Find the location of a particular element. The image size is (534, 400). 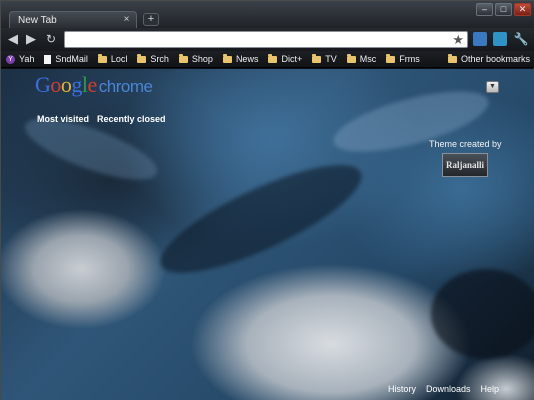

toolbar: ◀ ▶ ↻ ★ 🔧 is located at coordinates (267, 39).